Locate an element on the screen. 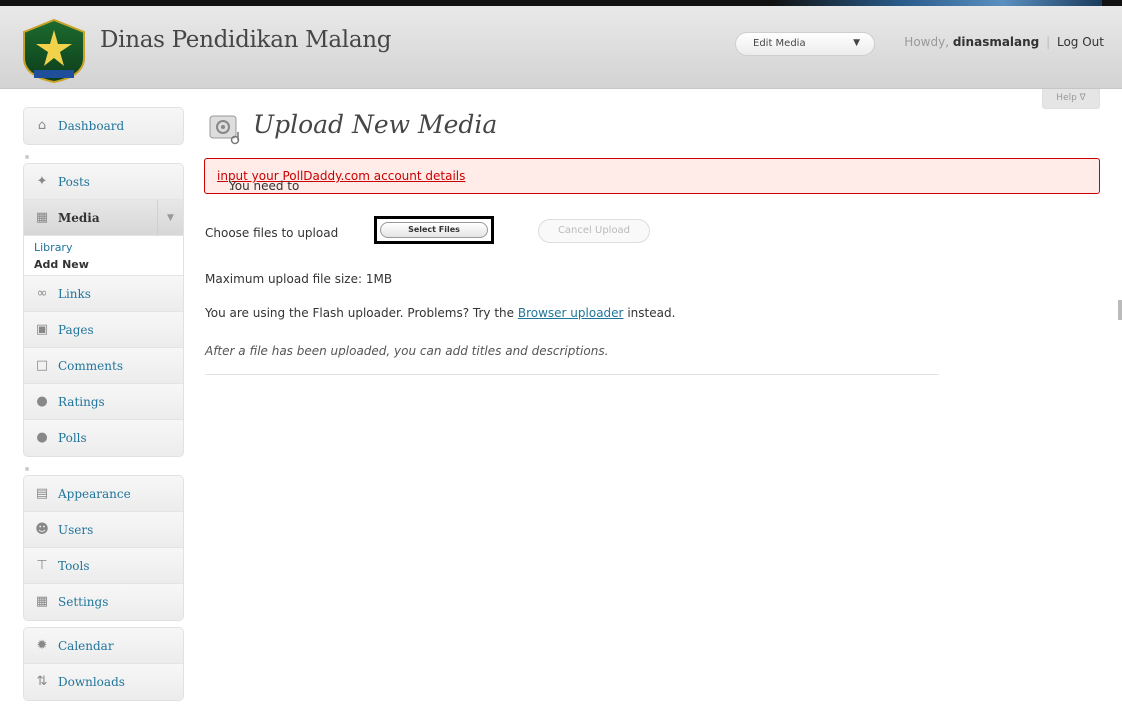 Image resolution: width=1122 pixels, height=713 pixels. site-logo is located at coordinates (54, 51).